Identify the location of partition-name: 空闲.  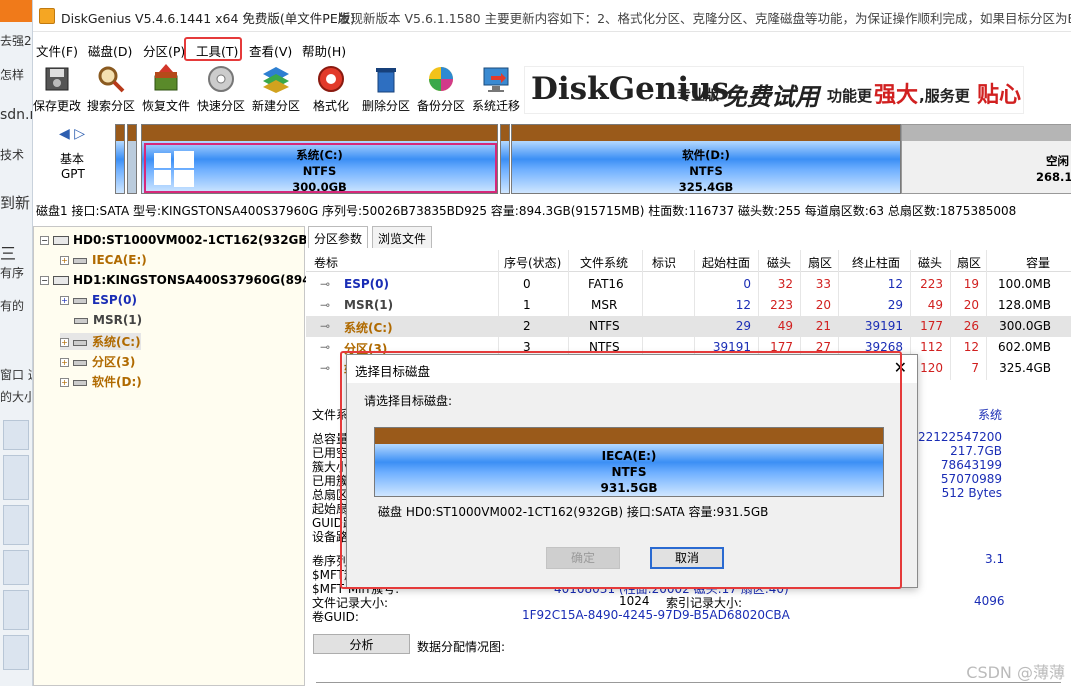
(1057, 161).